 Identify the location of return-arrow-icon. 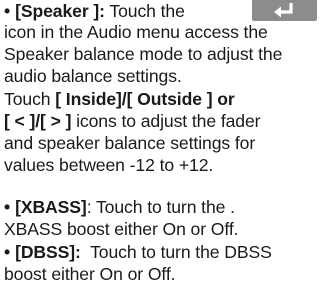
(283, 10).